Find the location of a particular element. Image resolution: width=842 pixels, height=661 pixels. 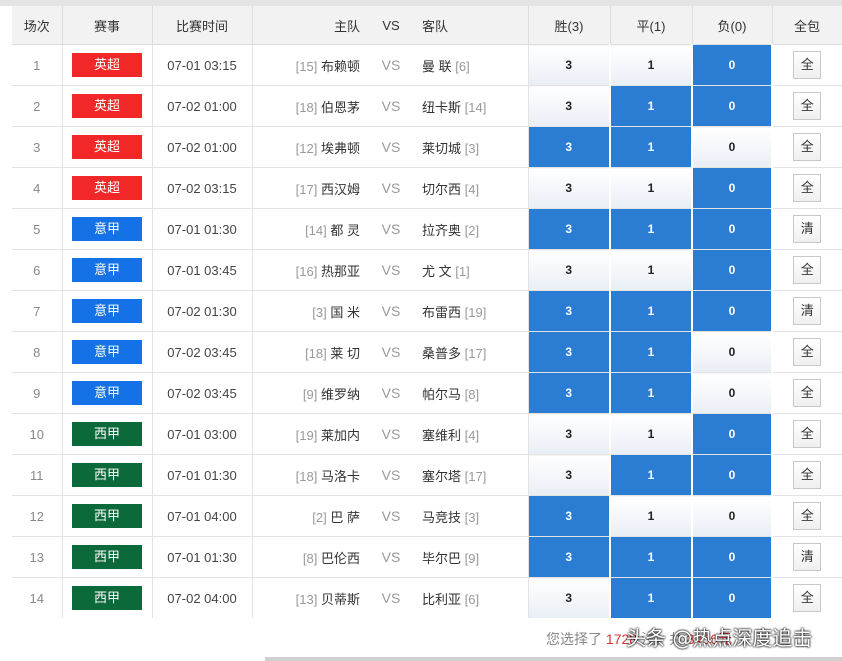

home-team: 热那亚 is located at coordinates (340, 271).